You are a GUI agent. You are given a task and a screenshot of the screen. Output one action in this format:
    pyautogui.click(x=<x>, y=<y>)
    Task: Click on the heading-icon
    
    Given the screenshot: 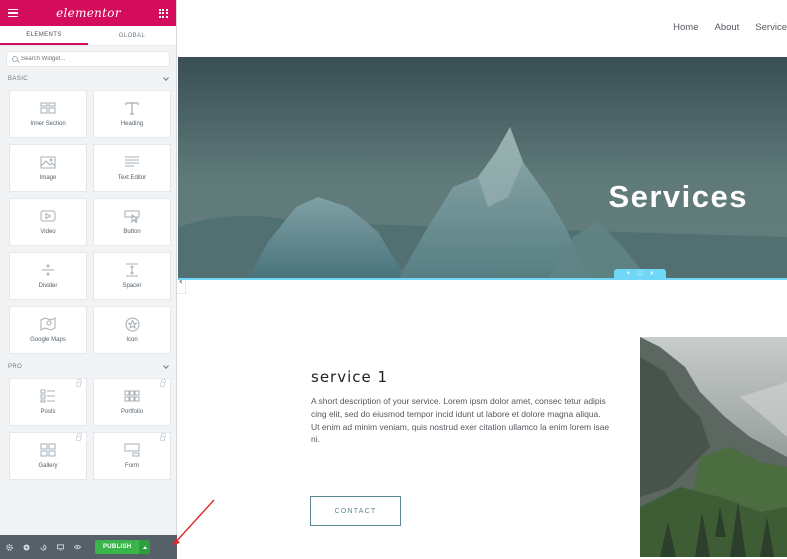 What is the action you would take?
    pyautogui.click(x=132, y=108)
    